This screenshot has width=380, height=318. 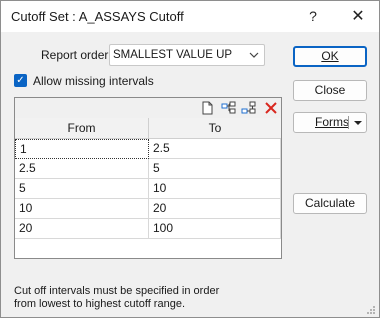 What do you see at coordinates (249, 108) in the screenshot?
I see `append-row-icon` at bounding box center [249, 108].